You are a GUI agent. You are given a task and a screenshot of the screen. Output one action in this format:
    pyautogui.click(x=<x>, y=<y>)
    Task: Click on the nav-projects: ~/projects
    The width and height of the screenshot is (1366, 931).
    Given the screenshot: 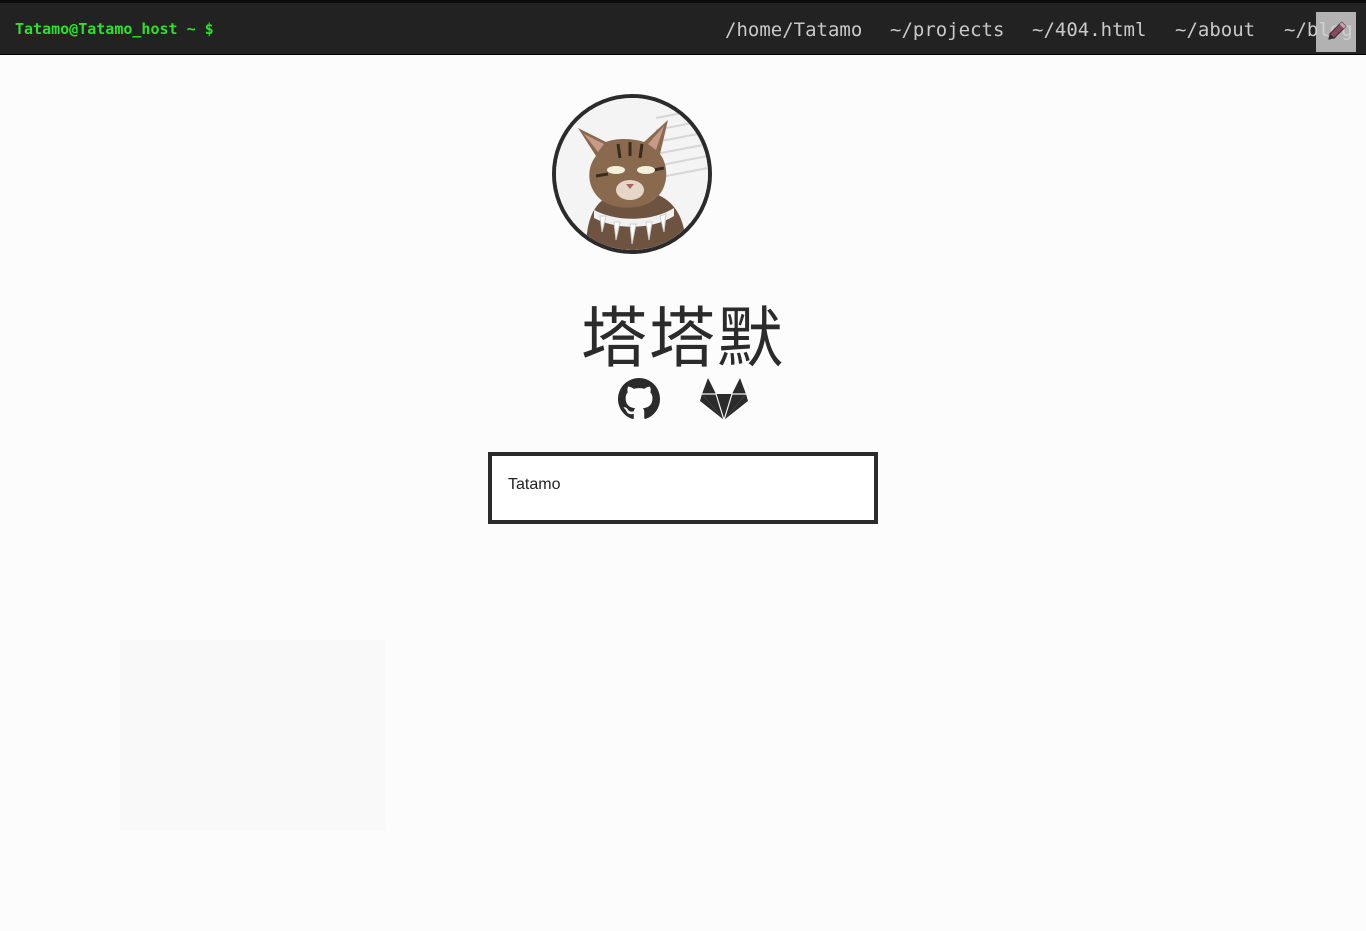 What is the action you would take?
    pyautogui.click(x=947, y=30)
    